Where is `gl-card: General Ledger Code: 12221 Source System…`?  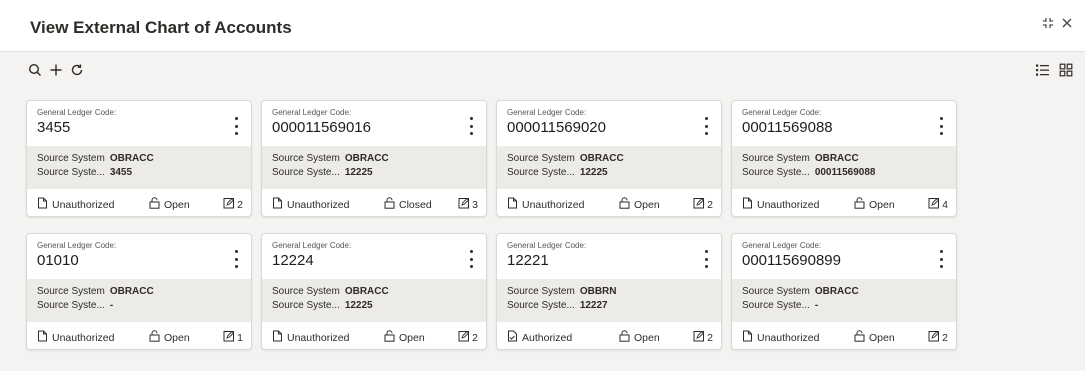 gl-card: General Ledger Code: 12221 Source System… is located at coordinates (609, 291).